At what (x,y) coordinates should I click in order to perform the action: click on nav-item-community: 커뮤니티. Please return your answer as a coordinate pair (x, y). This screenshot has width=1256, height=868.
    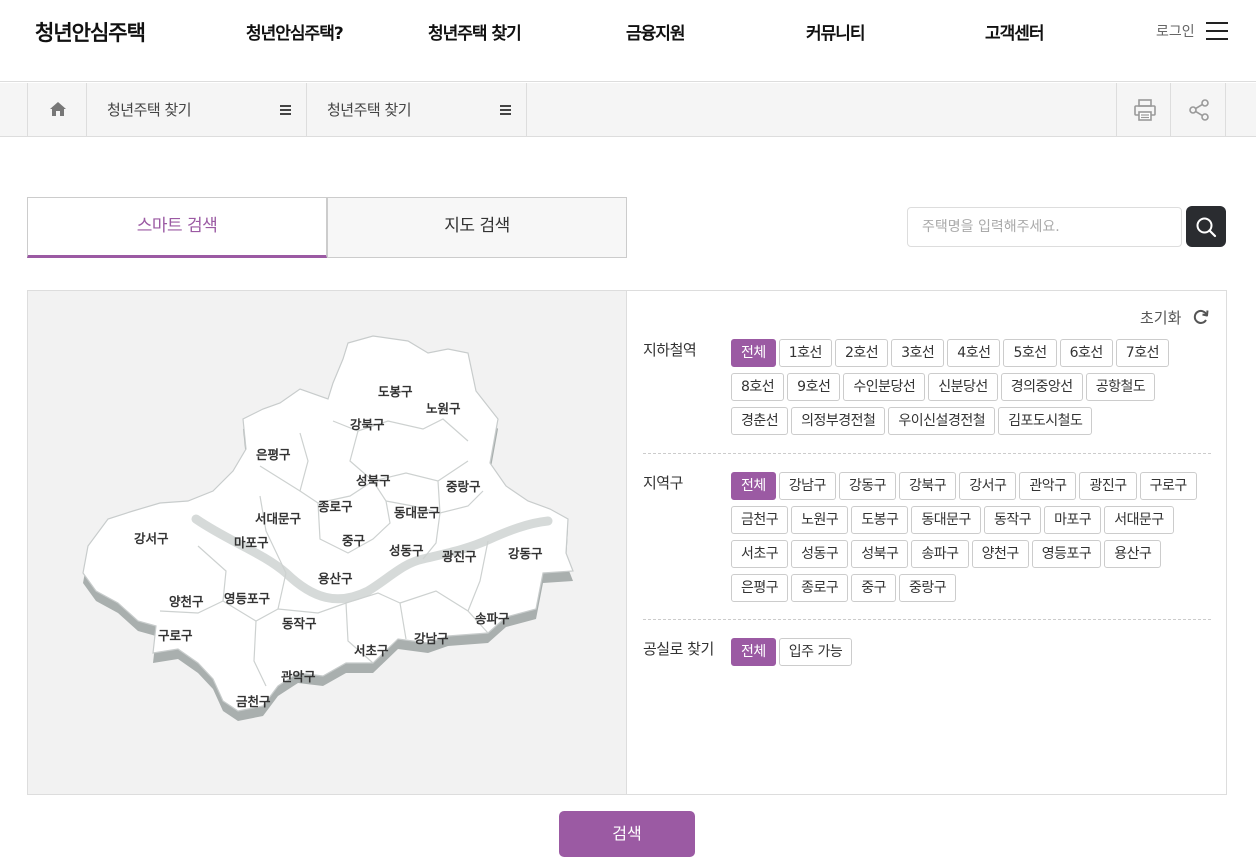
    Looking at the image, I should click on (836, 31).